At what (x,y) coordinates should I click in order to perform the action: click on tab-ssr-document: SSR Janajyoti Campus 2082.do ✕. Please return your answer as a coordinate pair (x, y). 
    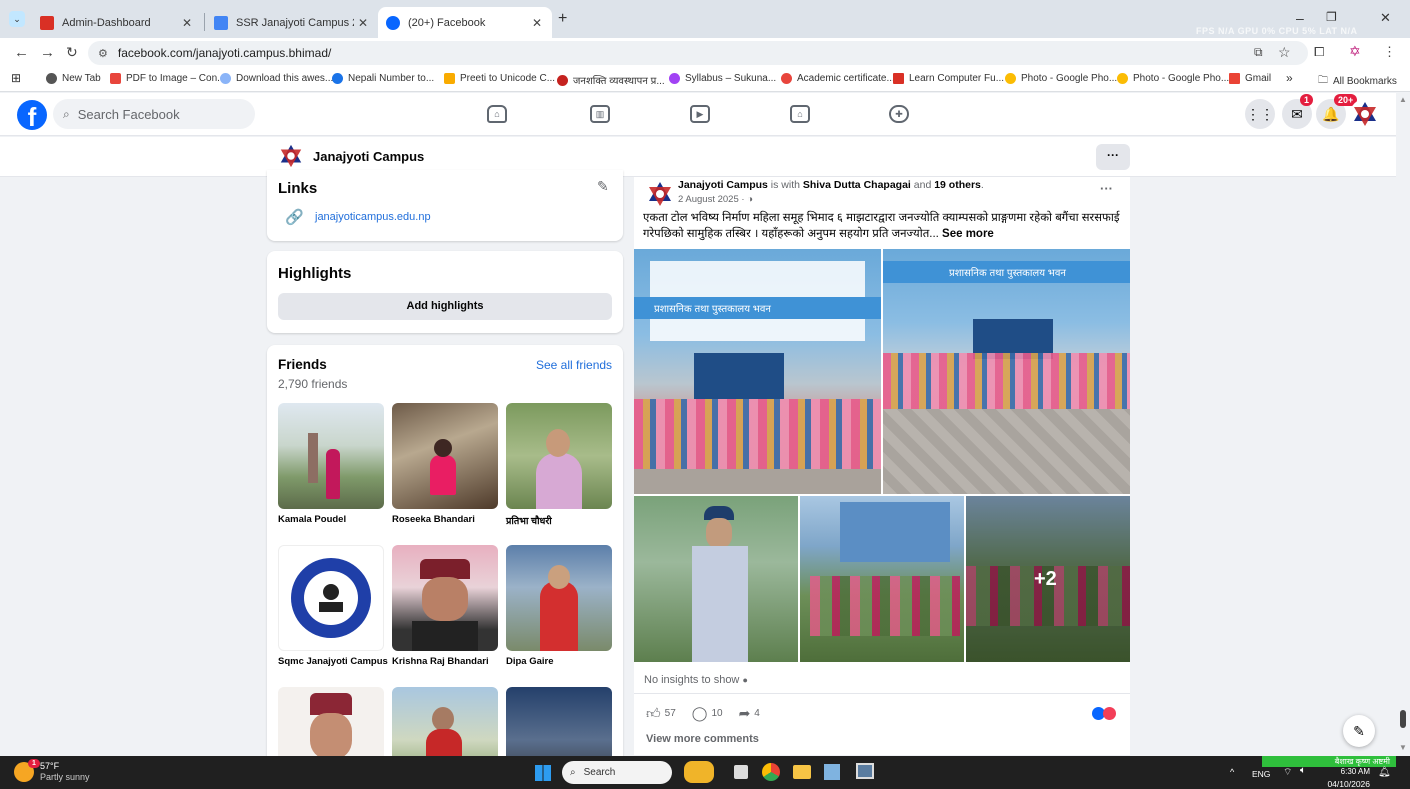
    Looking at the image, I should click on (292, 22).